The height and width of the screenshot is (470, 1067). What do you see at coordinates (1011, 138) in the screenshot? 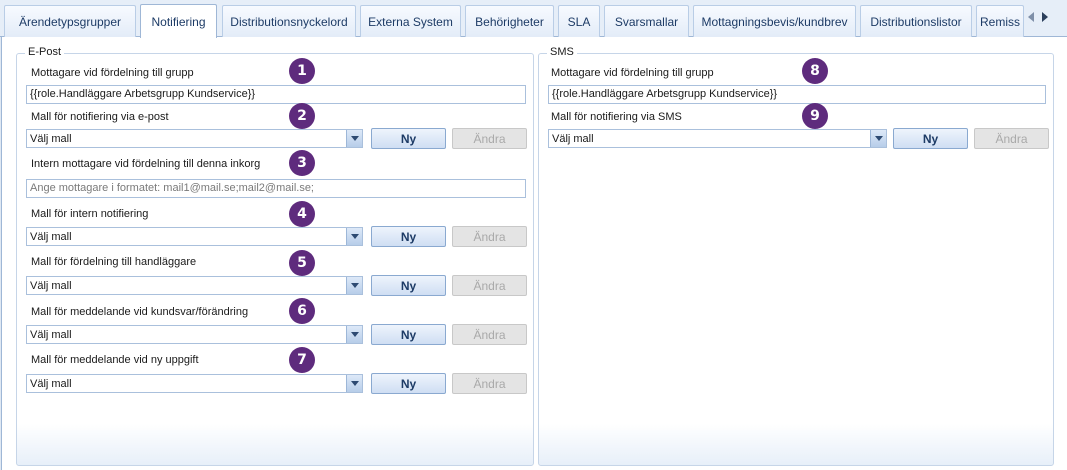
I see `sms-template-edit-button: Ändra` at bounding box center [1011, 138].